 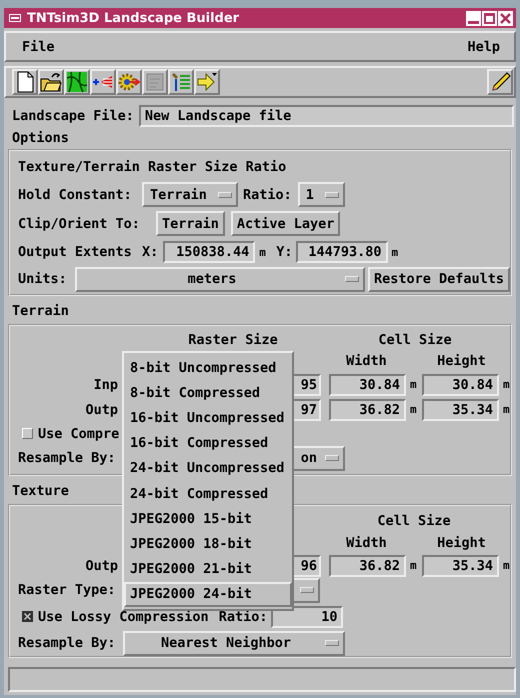 I want to click on restore-defaults-button: Restore Defaults, so click(x=439, y=279).